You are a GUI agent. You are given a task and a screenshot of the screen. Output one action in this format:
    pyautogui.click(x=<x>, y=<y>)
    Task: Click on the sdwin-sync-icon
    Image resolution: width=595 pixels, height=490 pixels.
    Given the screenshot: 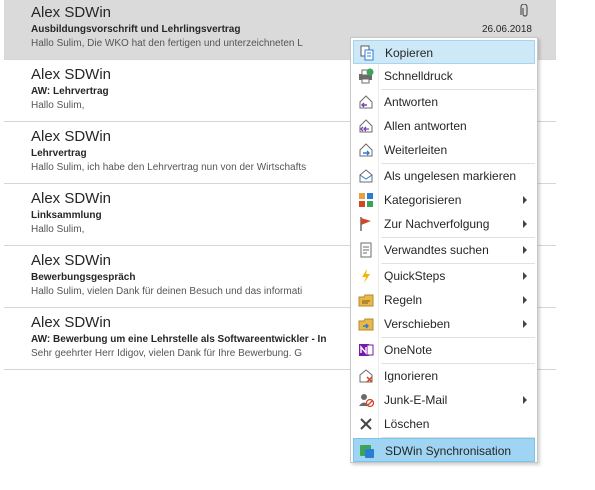 What is the action you would take?
    pyautogui.click(x=367, y=451)
    